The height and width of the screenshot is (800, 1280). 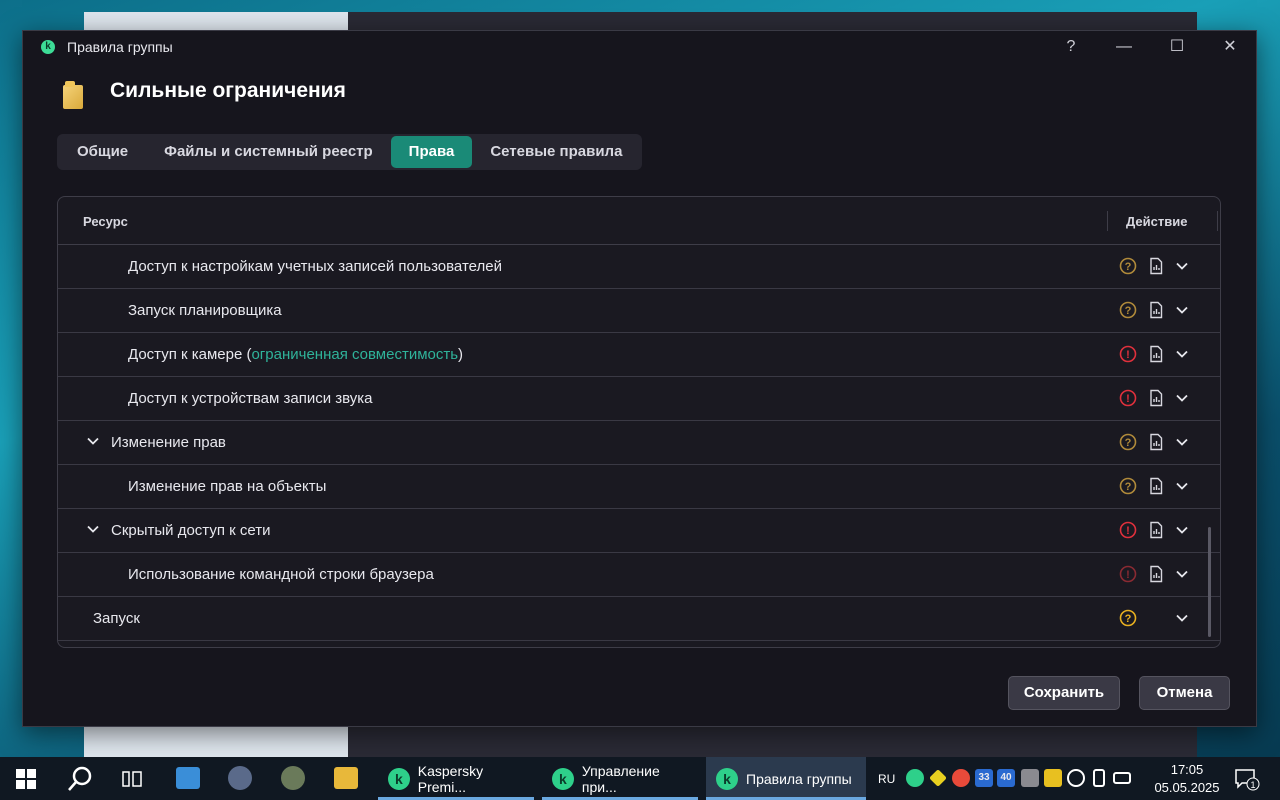 What do you see at coordinates (639, 47) in the screenshot?
I see `title-bar: k Правила группы ? — ☐ ✕` at bounding box center [639, 47].